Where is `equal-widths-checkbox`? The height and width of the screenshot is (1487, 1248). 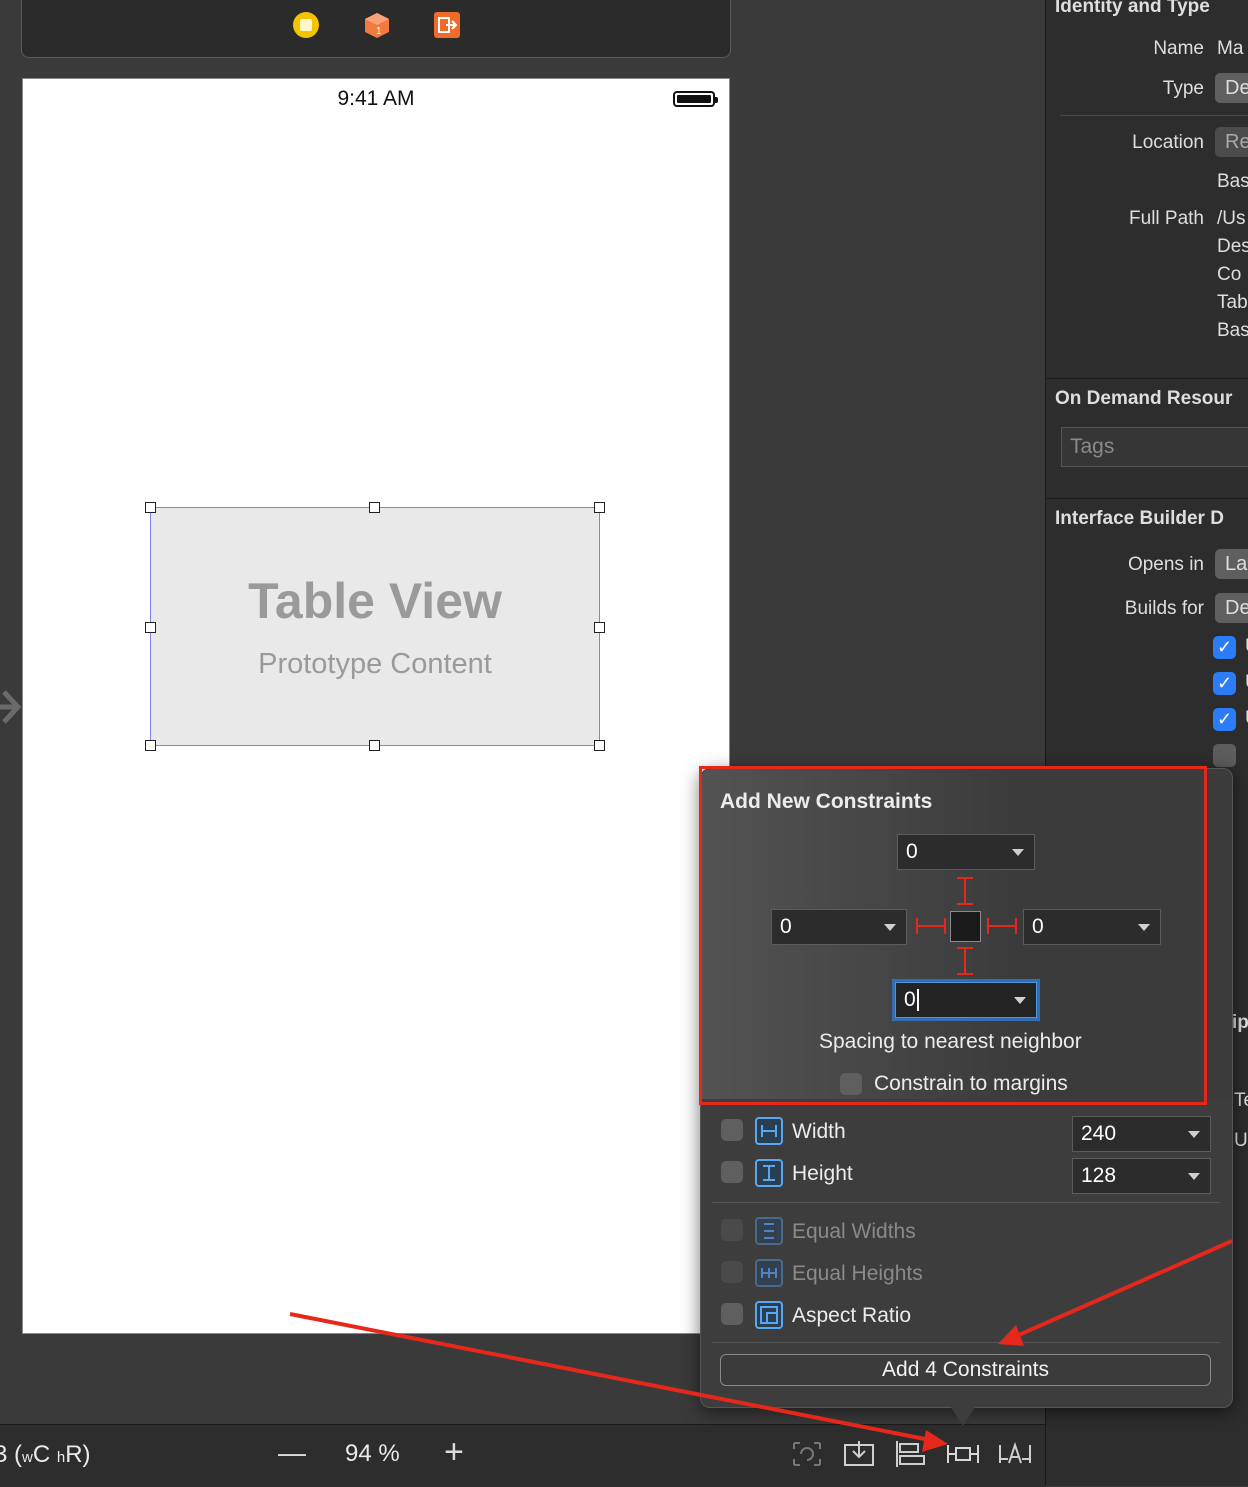 equal-widths-checkbox is located at coordinates (732, 1230).